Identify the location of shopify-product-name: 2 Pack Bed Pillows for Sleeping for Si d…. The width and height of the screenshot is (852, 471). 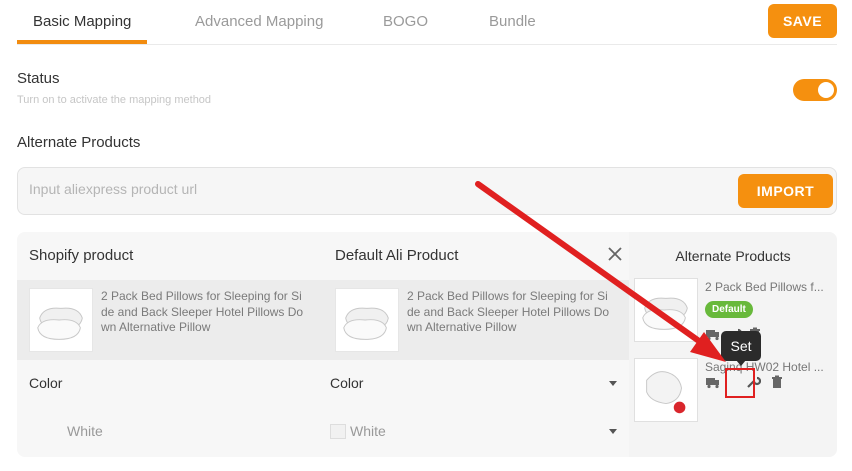
(202, 311).